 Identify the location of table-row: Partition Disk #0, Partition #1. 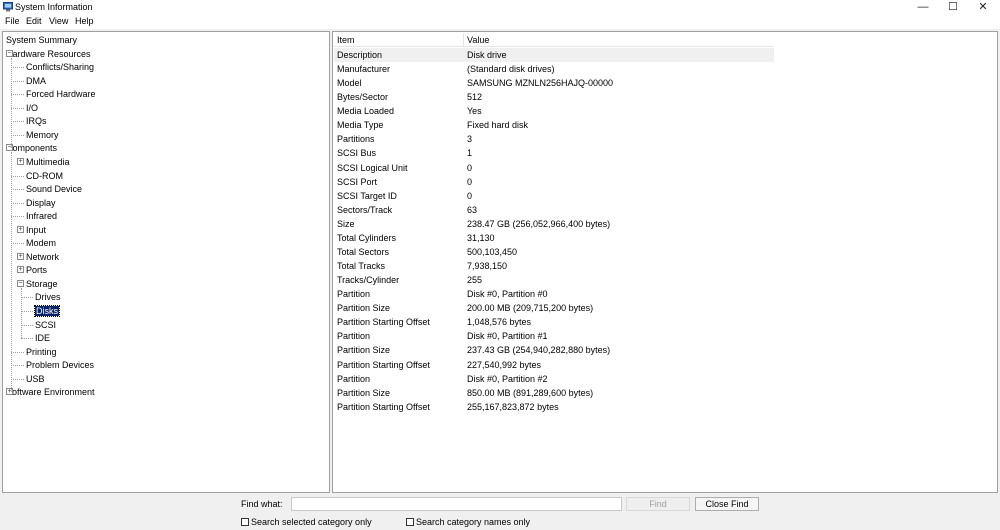
(554, 336).